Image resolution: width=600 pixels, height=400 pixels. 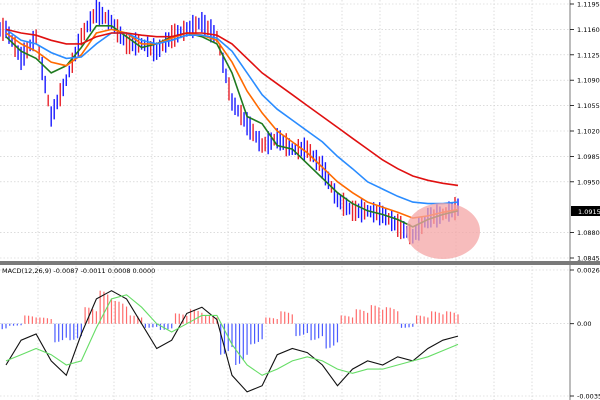 What do you see at coordinates (588, 271) in the screenshot?
I see `macd-tick-label: 0.0026` at bounding box center [588, 271].